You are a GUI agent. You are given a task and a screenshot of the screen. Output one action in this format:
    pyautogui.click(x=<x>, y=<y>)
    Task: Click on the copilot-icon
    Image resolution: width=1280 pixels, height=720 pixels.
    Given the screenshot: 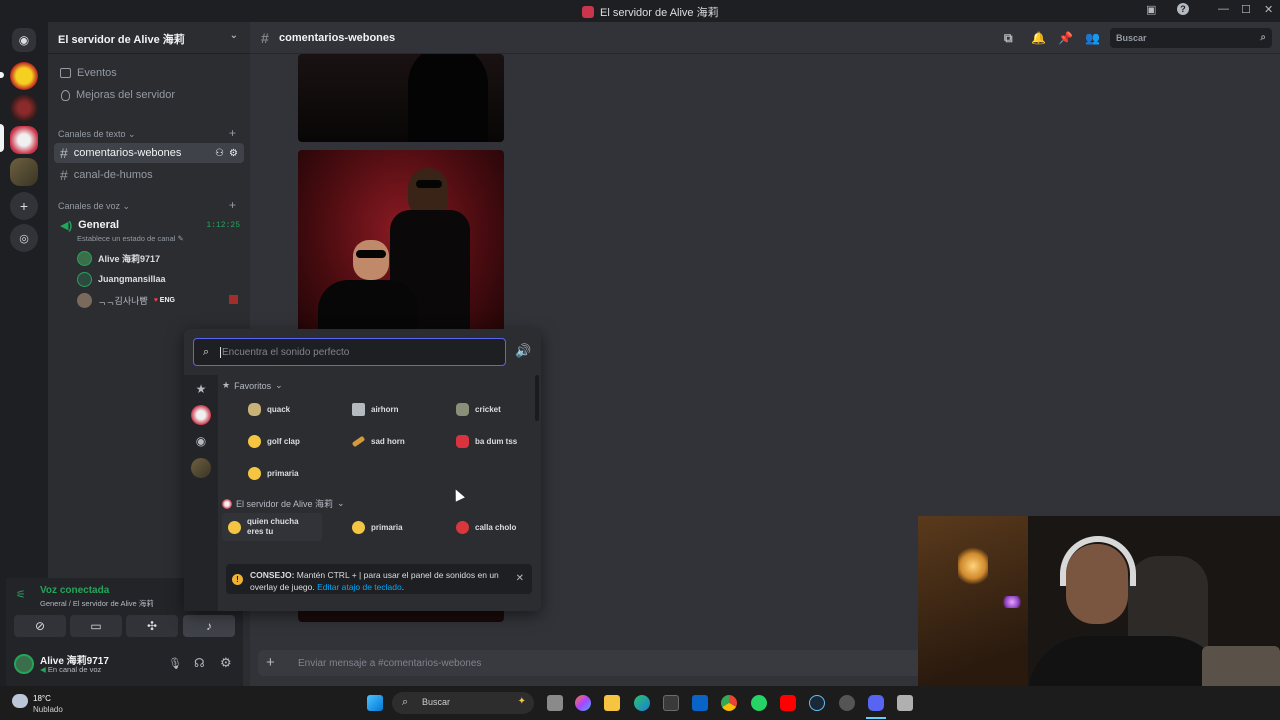 What is the action you would take?
    pyautogui.click(x=583, y=703)
    